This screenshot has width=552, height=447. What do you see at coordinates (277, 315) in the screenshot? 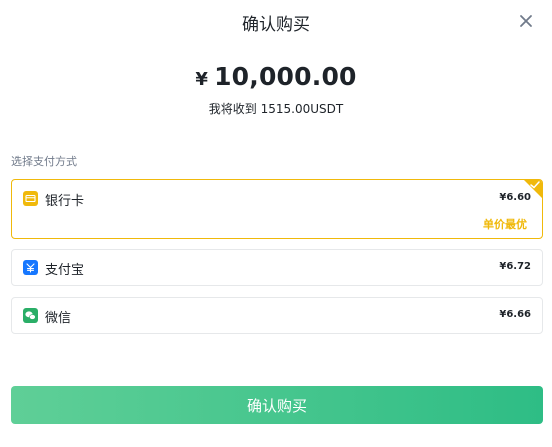
I see `payment-option-wechat: 微信 ¥6.66` at bounding box center [277, 315].